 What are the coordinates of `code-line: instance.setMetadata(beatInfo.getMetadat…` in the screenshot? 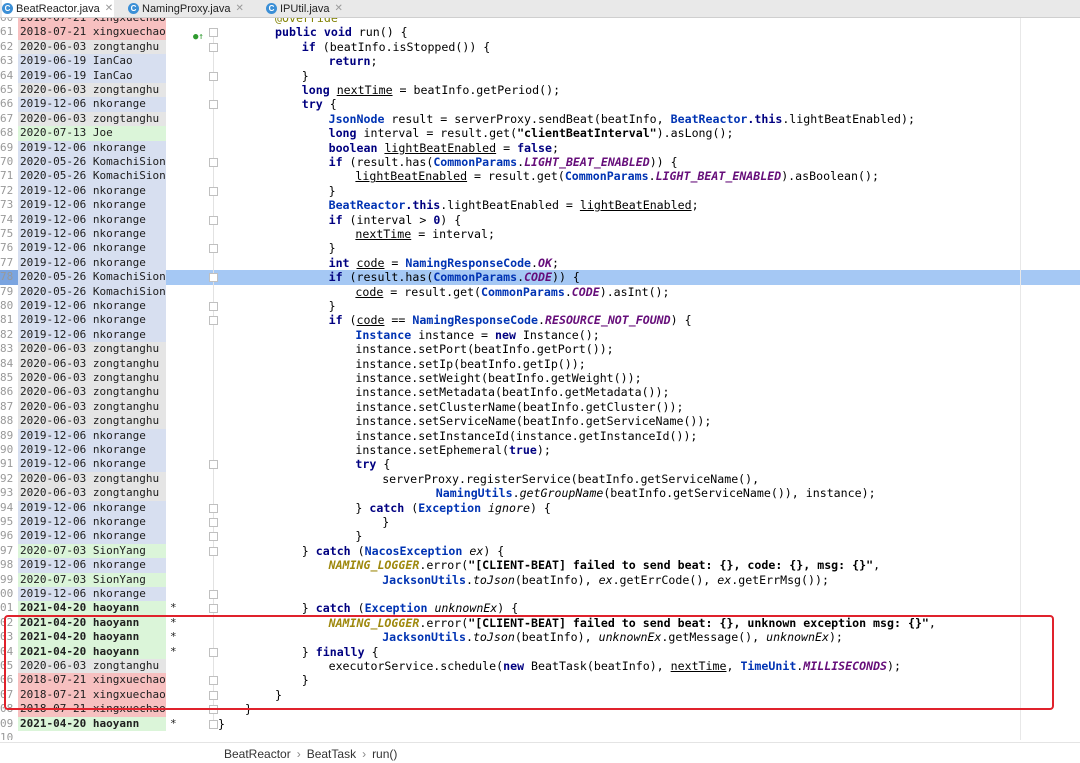 It's located at (512, 392).